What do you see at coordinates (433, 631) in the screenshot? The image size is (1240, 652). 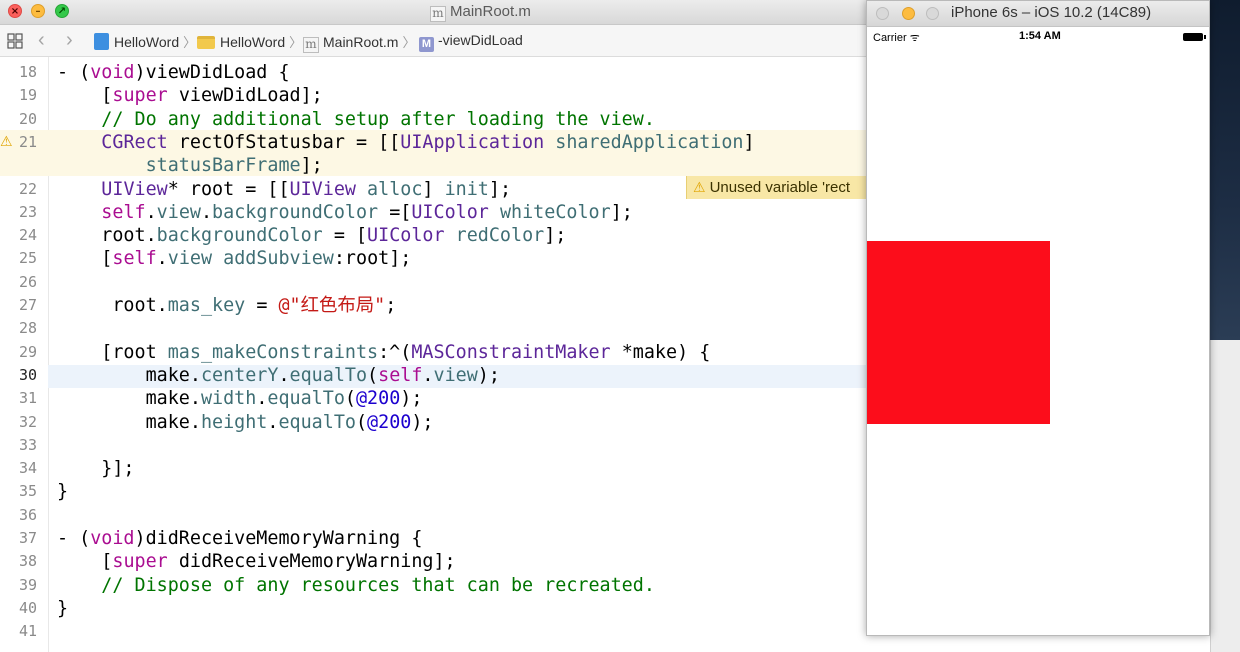 I see `code-line: 41` at bounding box center [433, 631].